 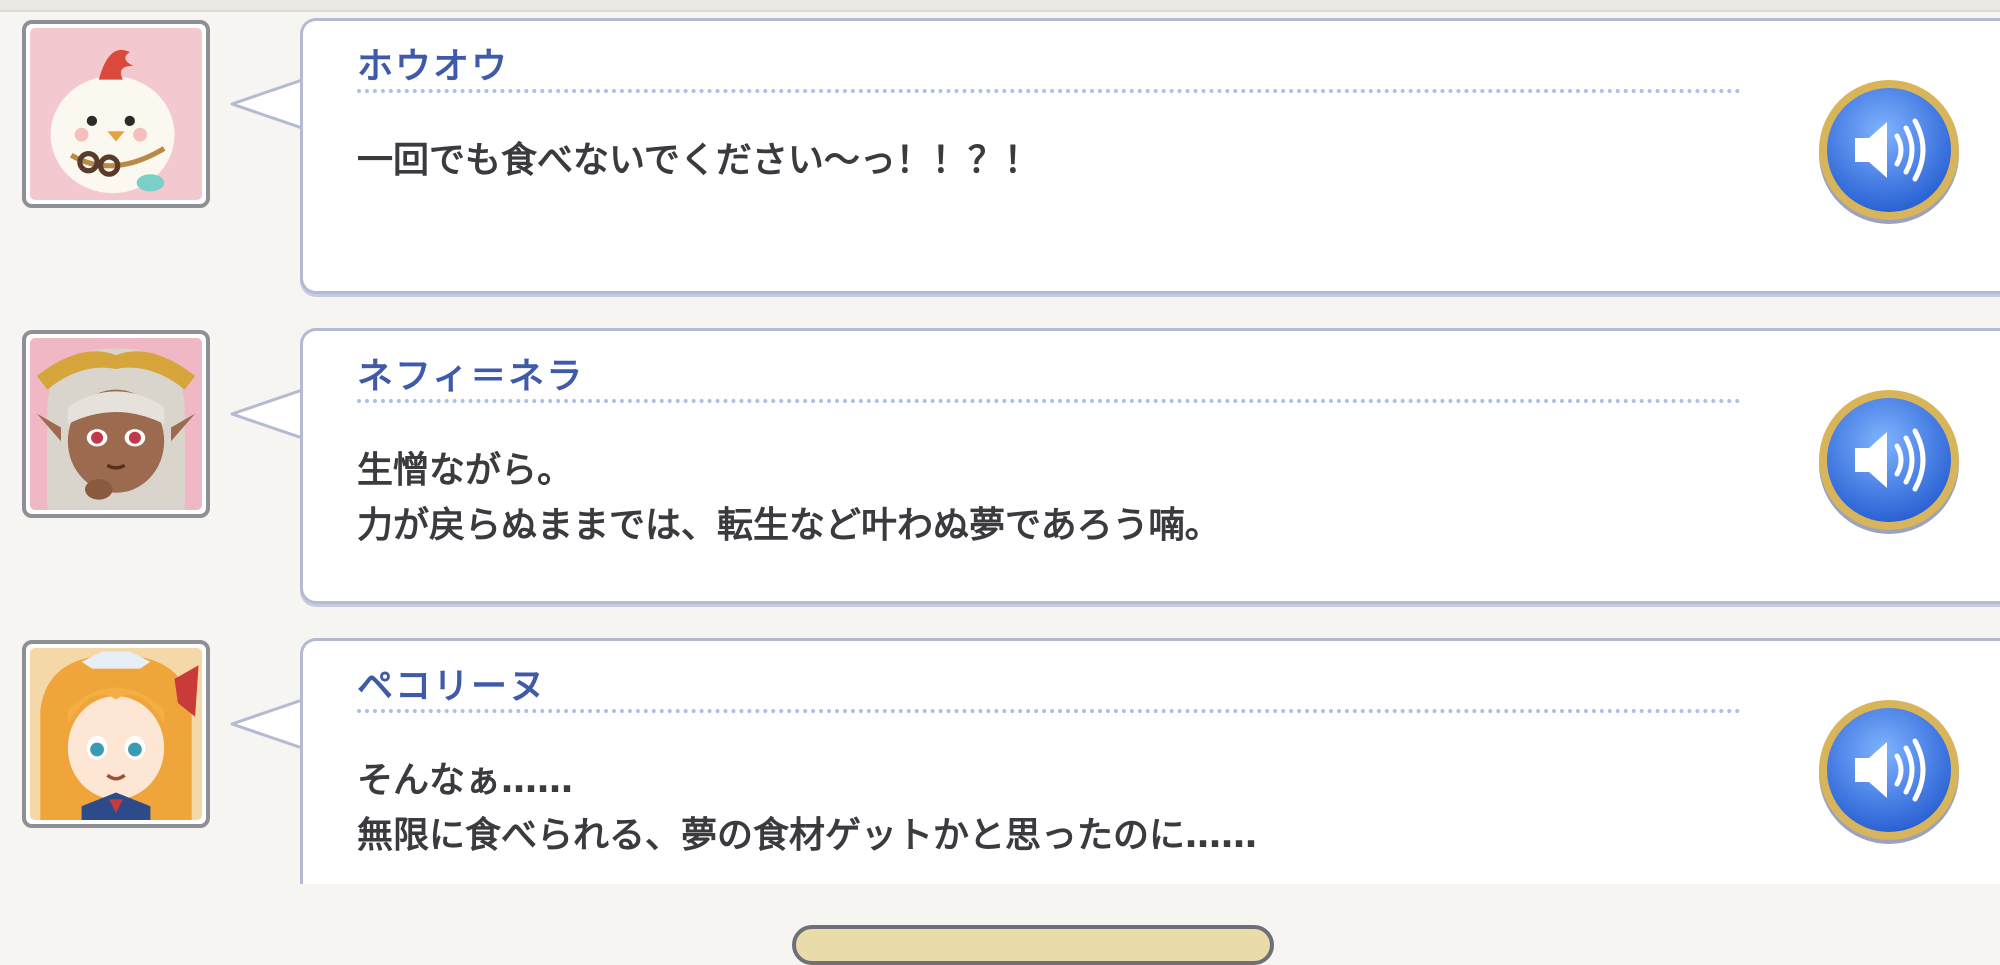 What do you see at coordinates (471, 376) in the screenshot?
I see `speaker-name: ネフィ＝ネラ` at bounding box center [471, 376].